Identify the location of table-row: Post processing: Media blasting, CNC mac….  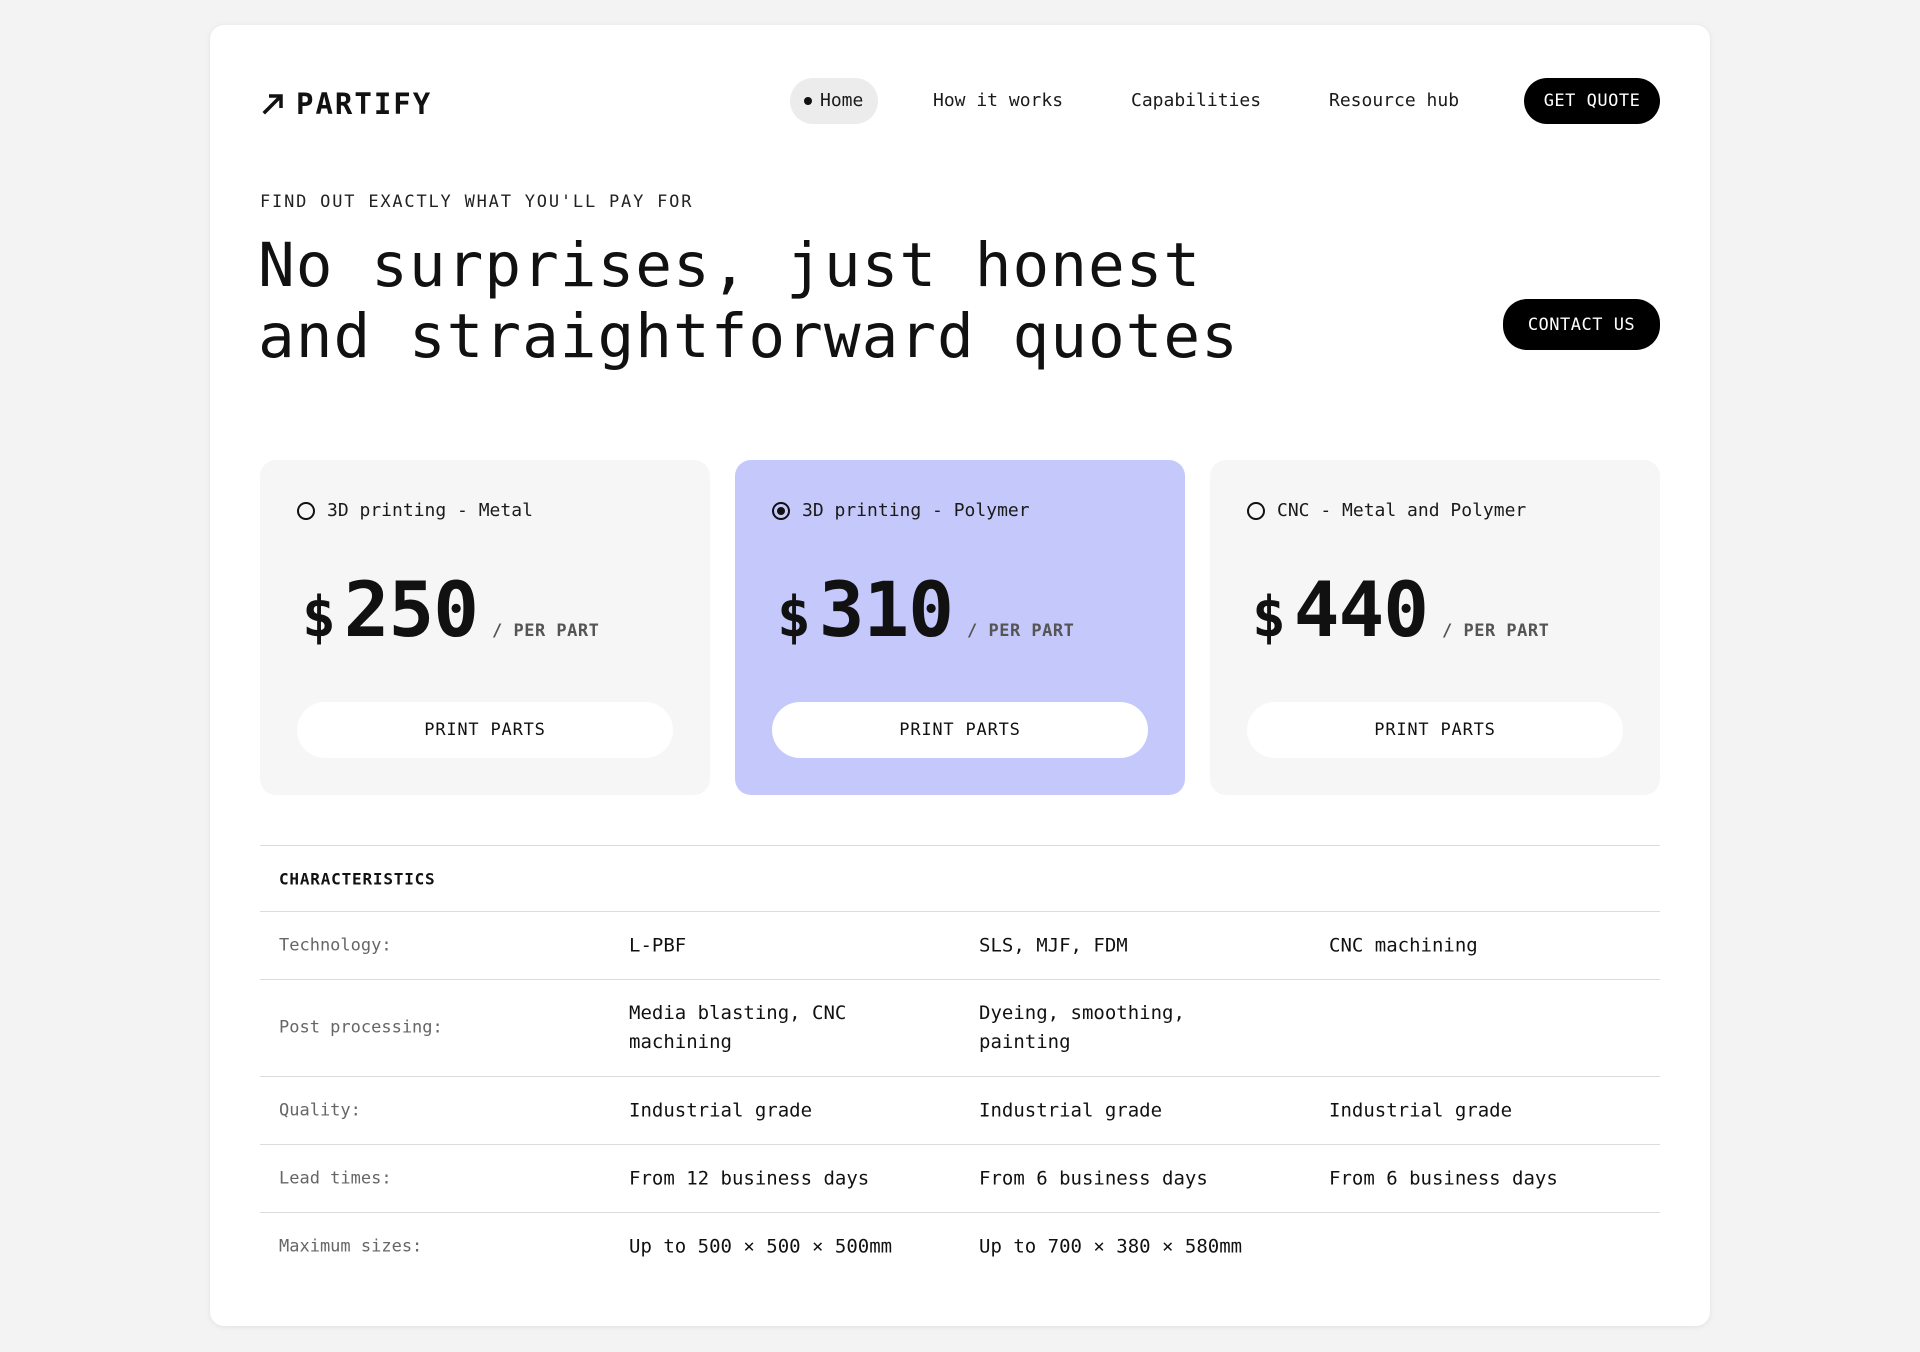
(960, 1027).